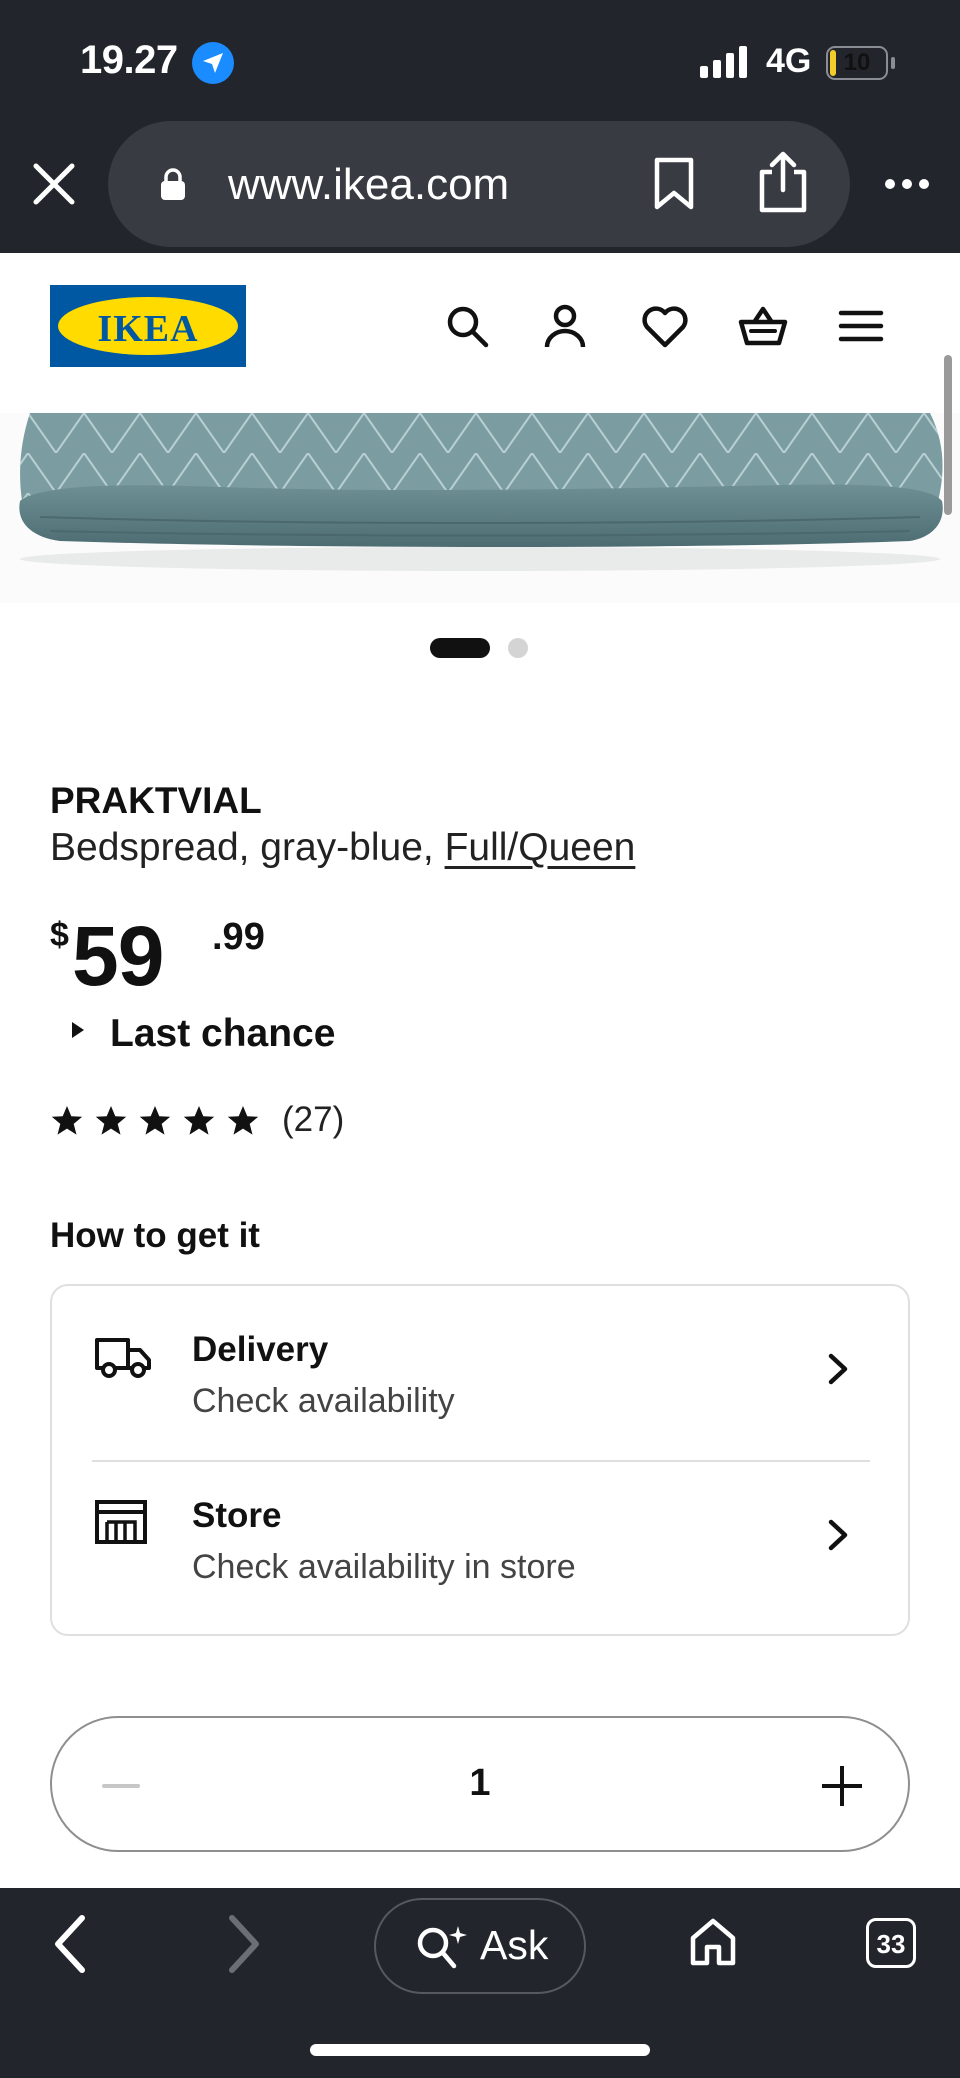 Image resolution: width=960 pixels, height=2078 pixels. Describe the element at coordinates (861, 326) in the screenshot. I see `menu-icon` at that location.